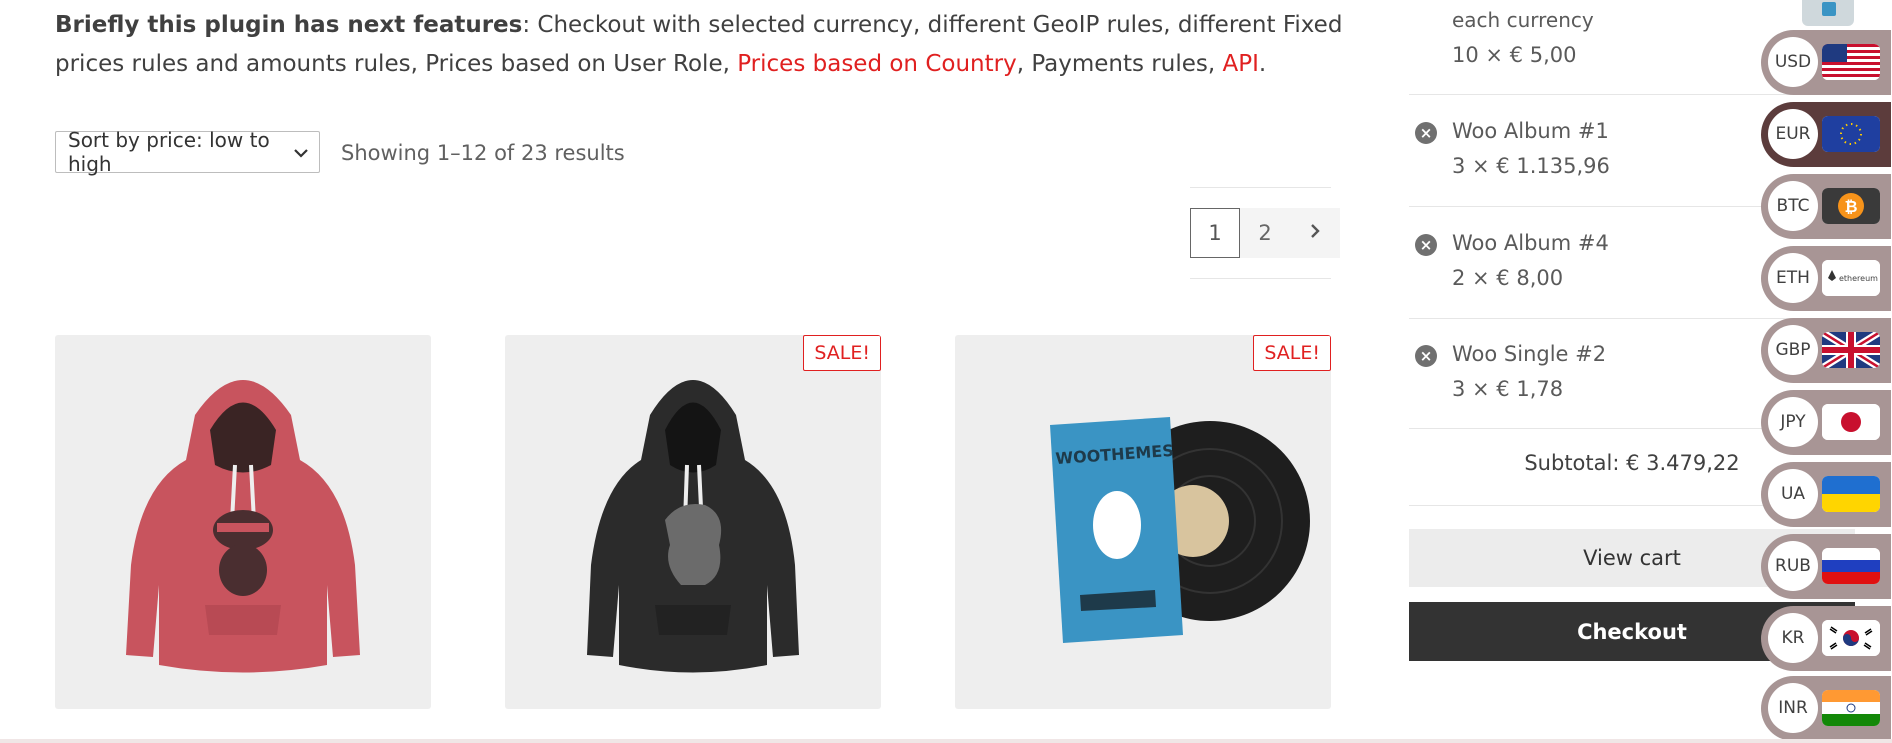 The height and width of the screenshot is (743, 1892). Describe the element at coordinates (1262, 64) in the screenshot. I see `intro-text-3: .` at that location.